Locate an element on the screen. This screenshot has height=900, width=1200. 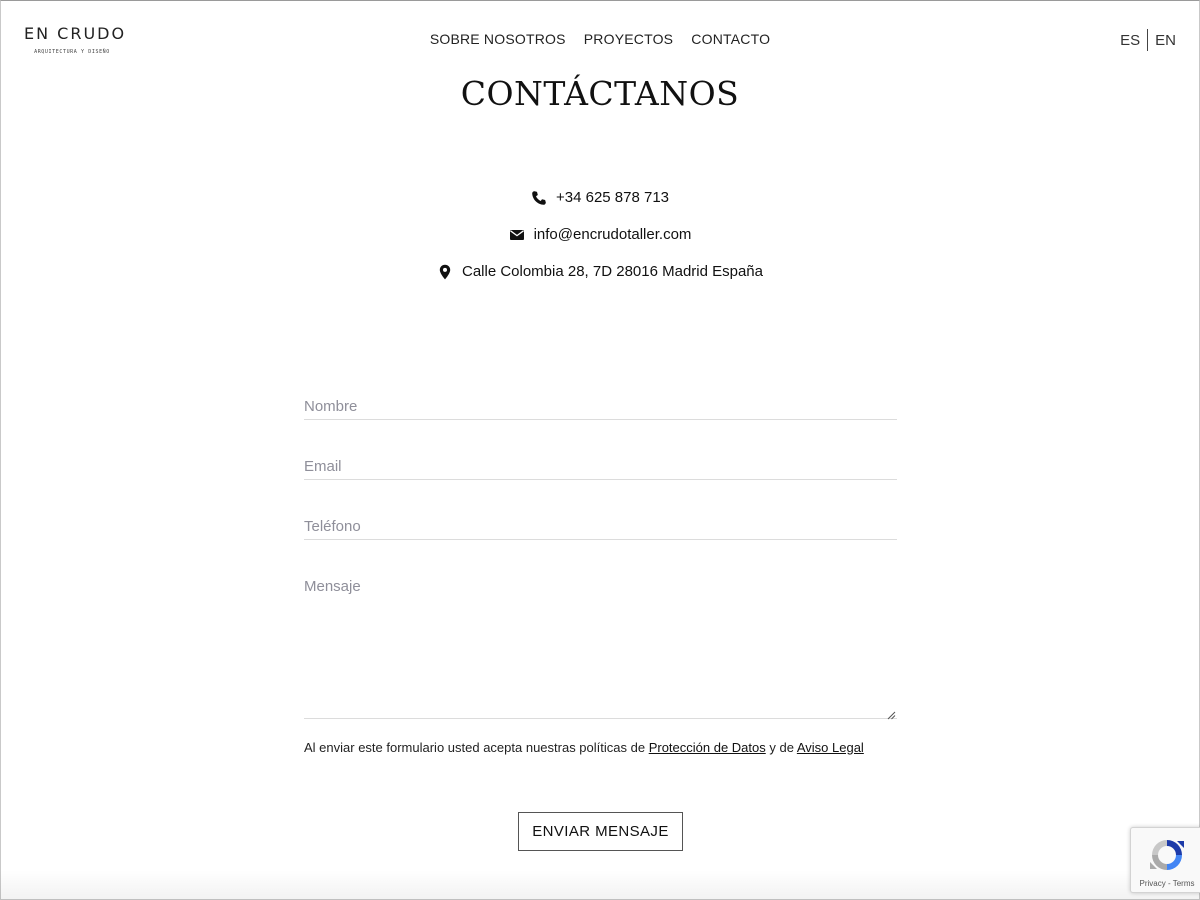
contact-email: info@encrudotaller.com is located at coordinates (600, 234).